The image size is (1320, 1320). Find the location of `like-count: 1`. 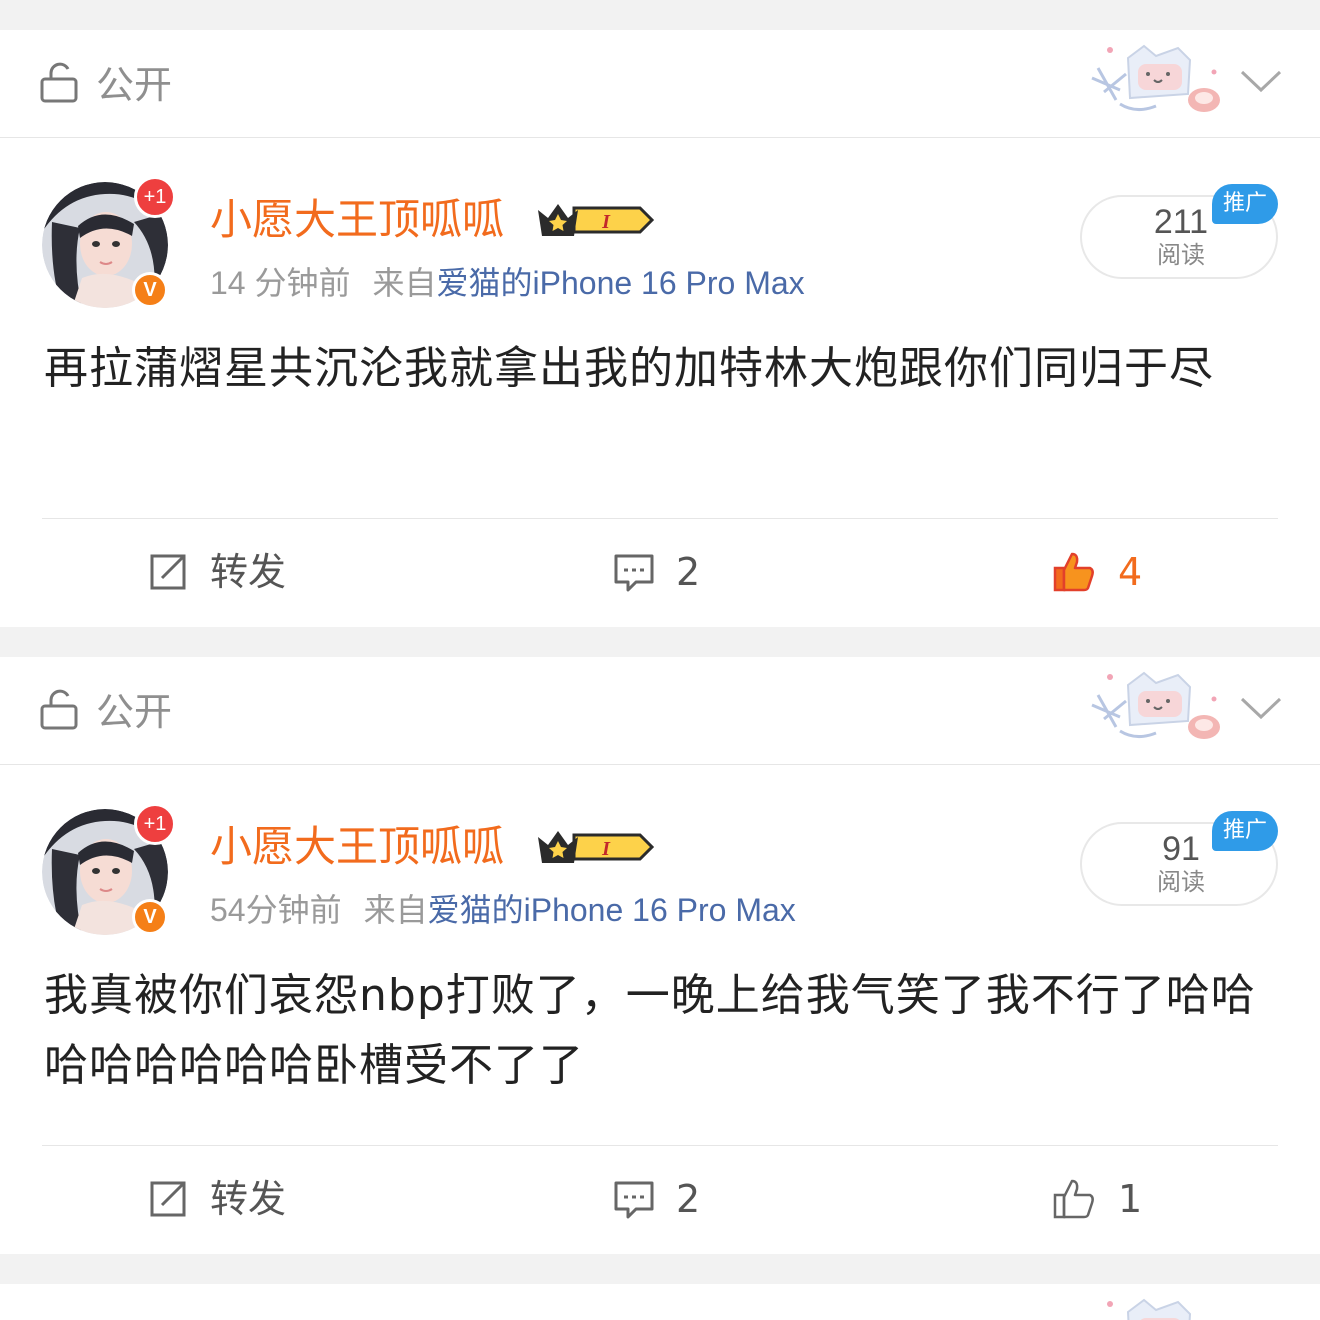

like-count: 1 is located at coordinates (1130, 1199).